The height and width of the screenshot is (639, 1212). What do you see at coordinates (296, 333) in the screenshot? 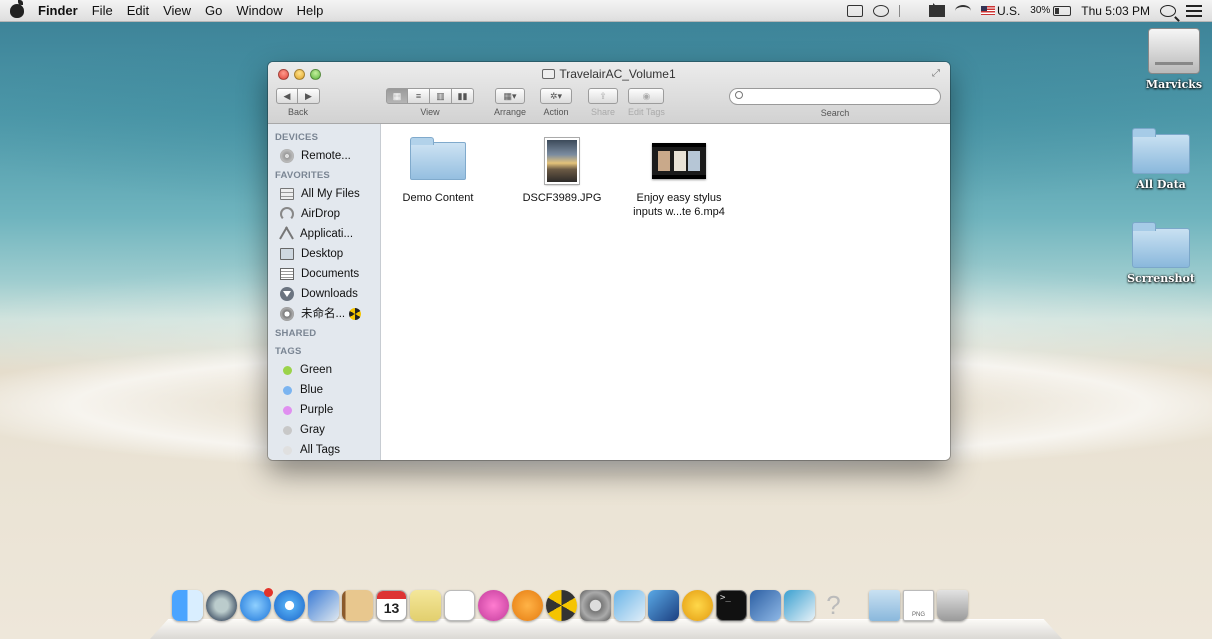
I see `sidebar-header-shared: SHARED` at bounding box center [296, 333].